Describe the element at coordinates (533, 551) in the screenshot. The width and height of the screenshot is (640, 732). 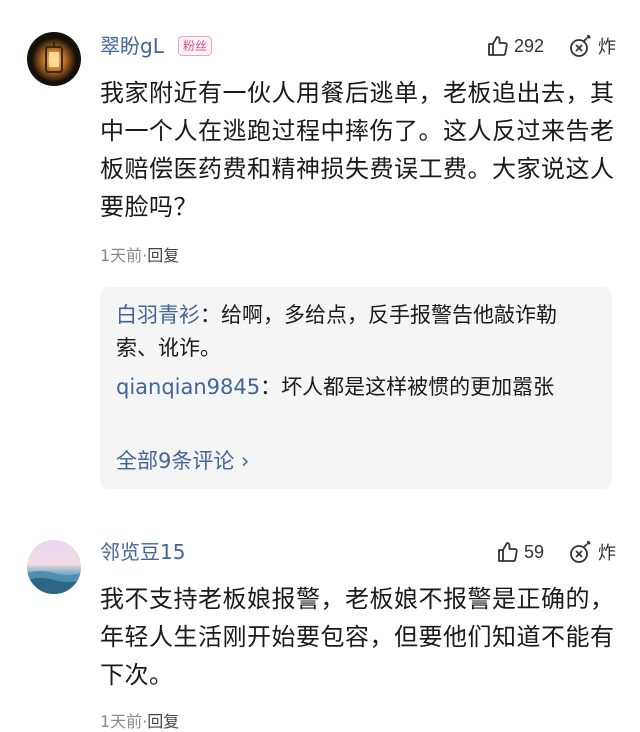
I see `like-count: 59` at that location.